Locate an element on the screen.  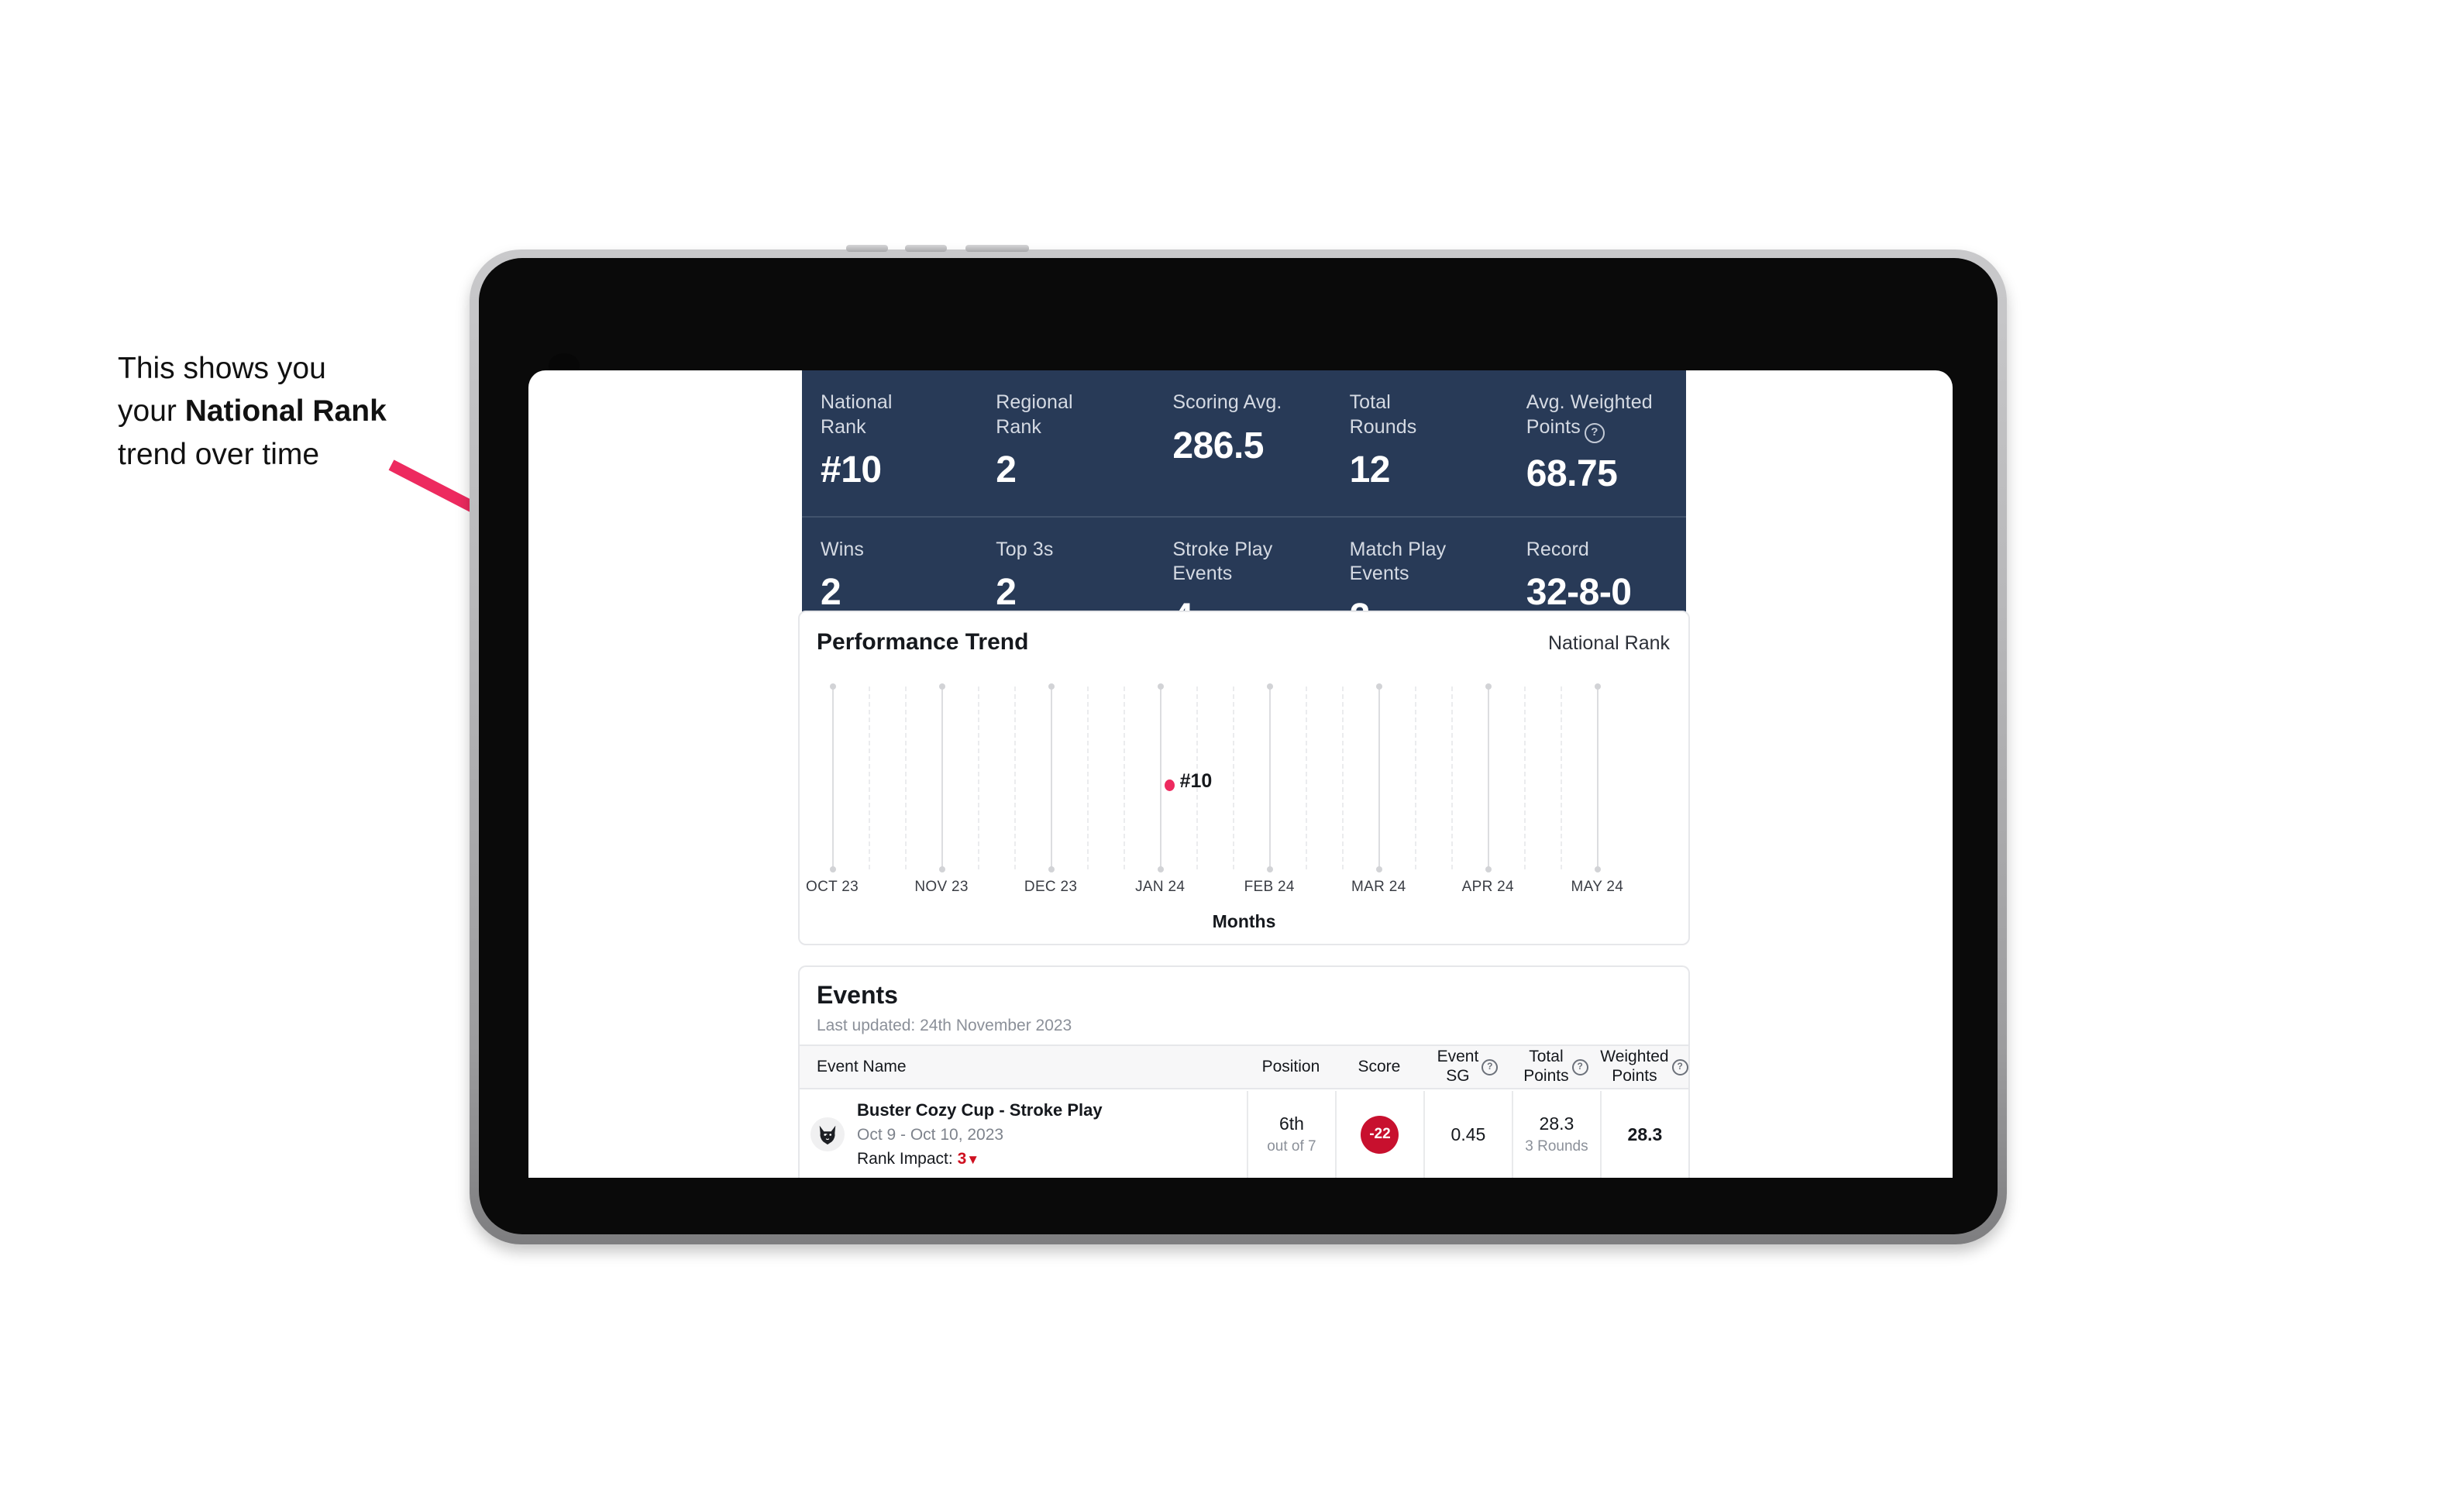
cell-position: 6th out of 7 is located at coordinates (1290, 1134).